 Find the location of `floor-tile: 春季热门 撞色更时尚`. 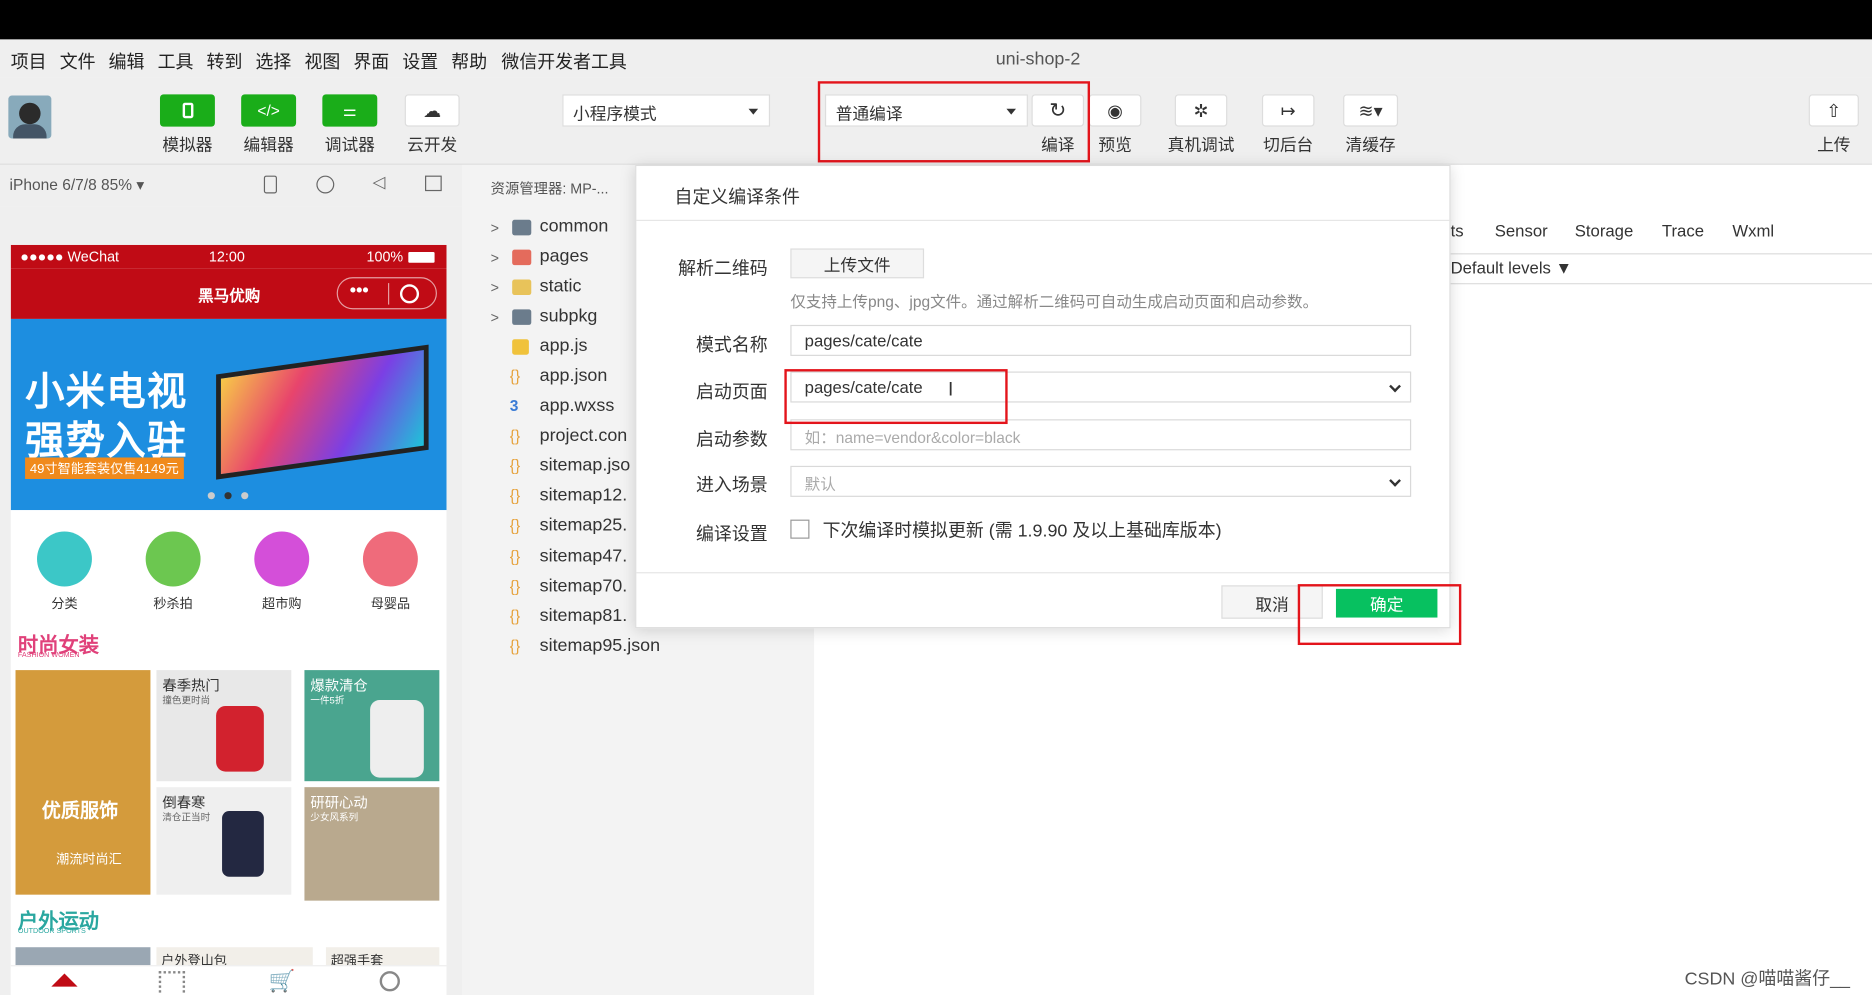

floor-tile: 春季热门 撞色更时尚 is located at coordinates (224, 726).